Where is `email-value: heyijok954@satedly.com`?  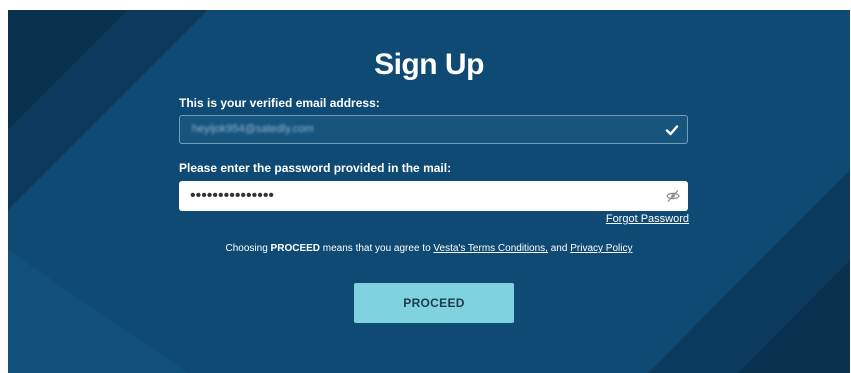 email-value: heyijok954@satedly.com is located at coordinates (253, 129).